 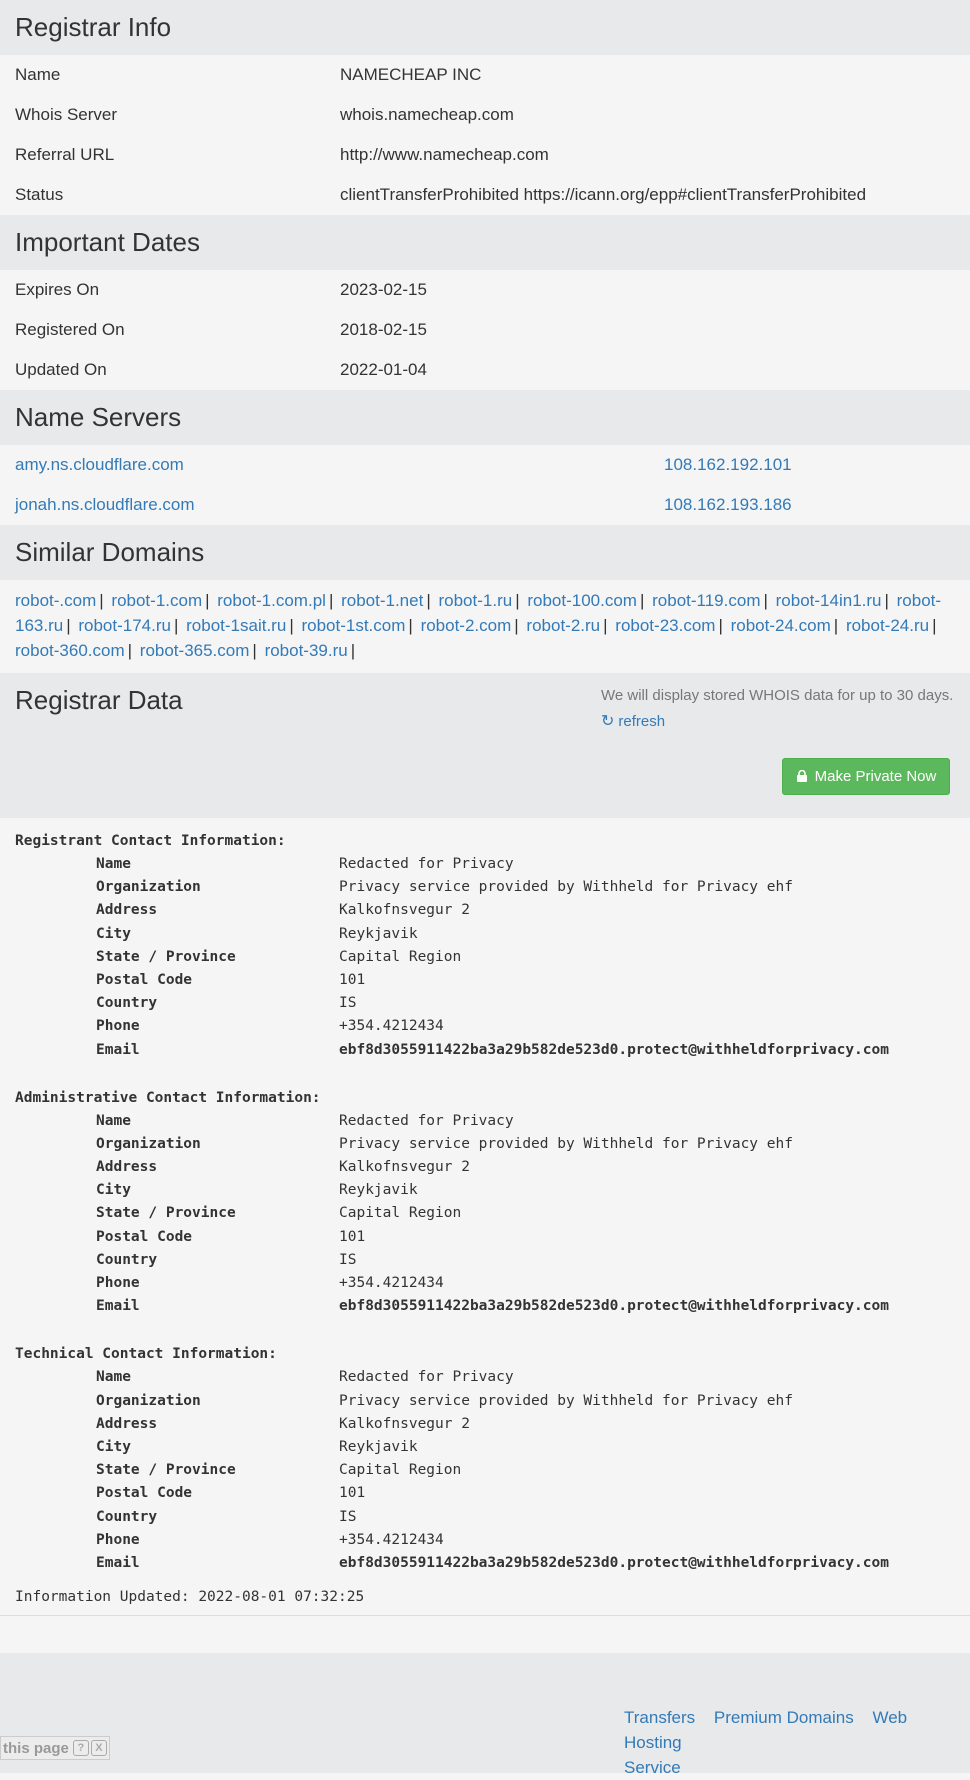 What do you see at coordinates (107, 242) in the screenshot?
I see `important-dates-title: Important Dates` at bounding box center [107, 242].